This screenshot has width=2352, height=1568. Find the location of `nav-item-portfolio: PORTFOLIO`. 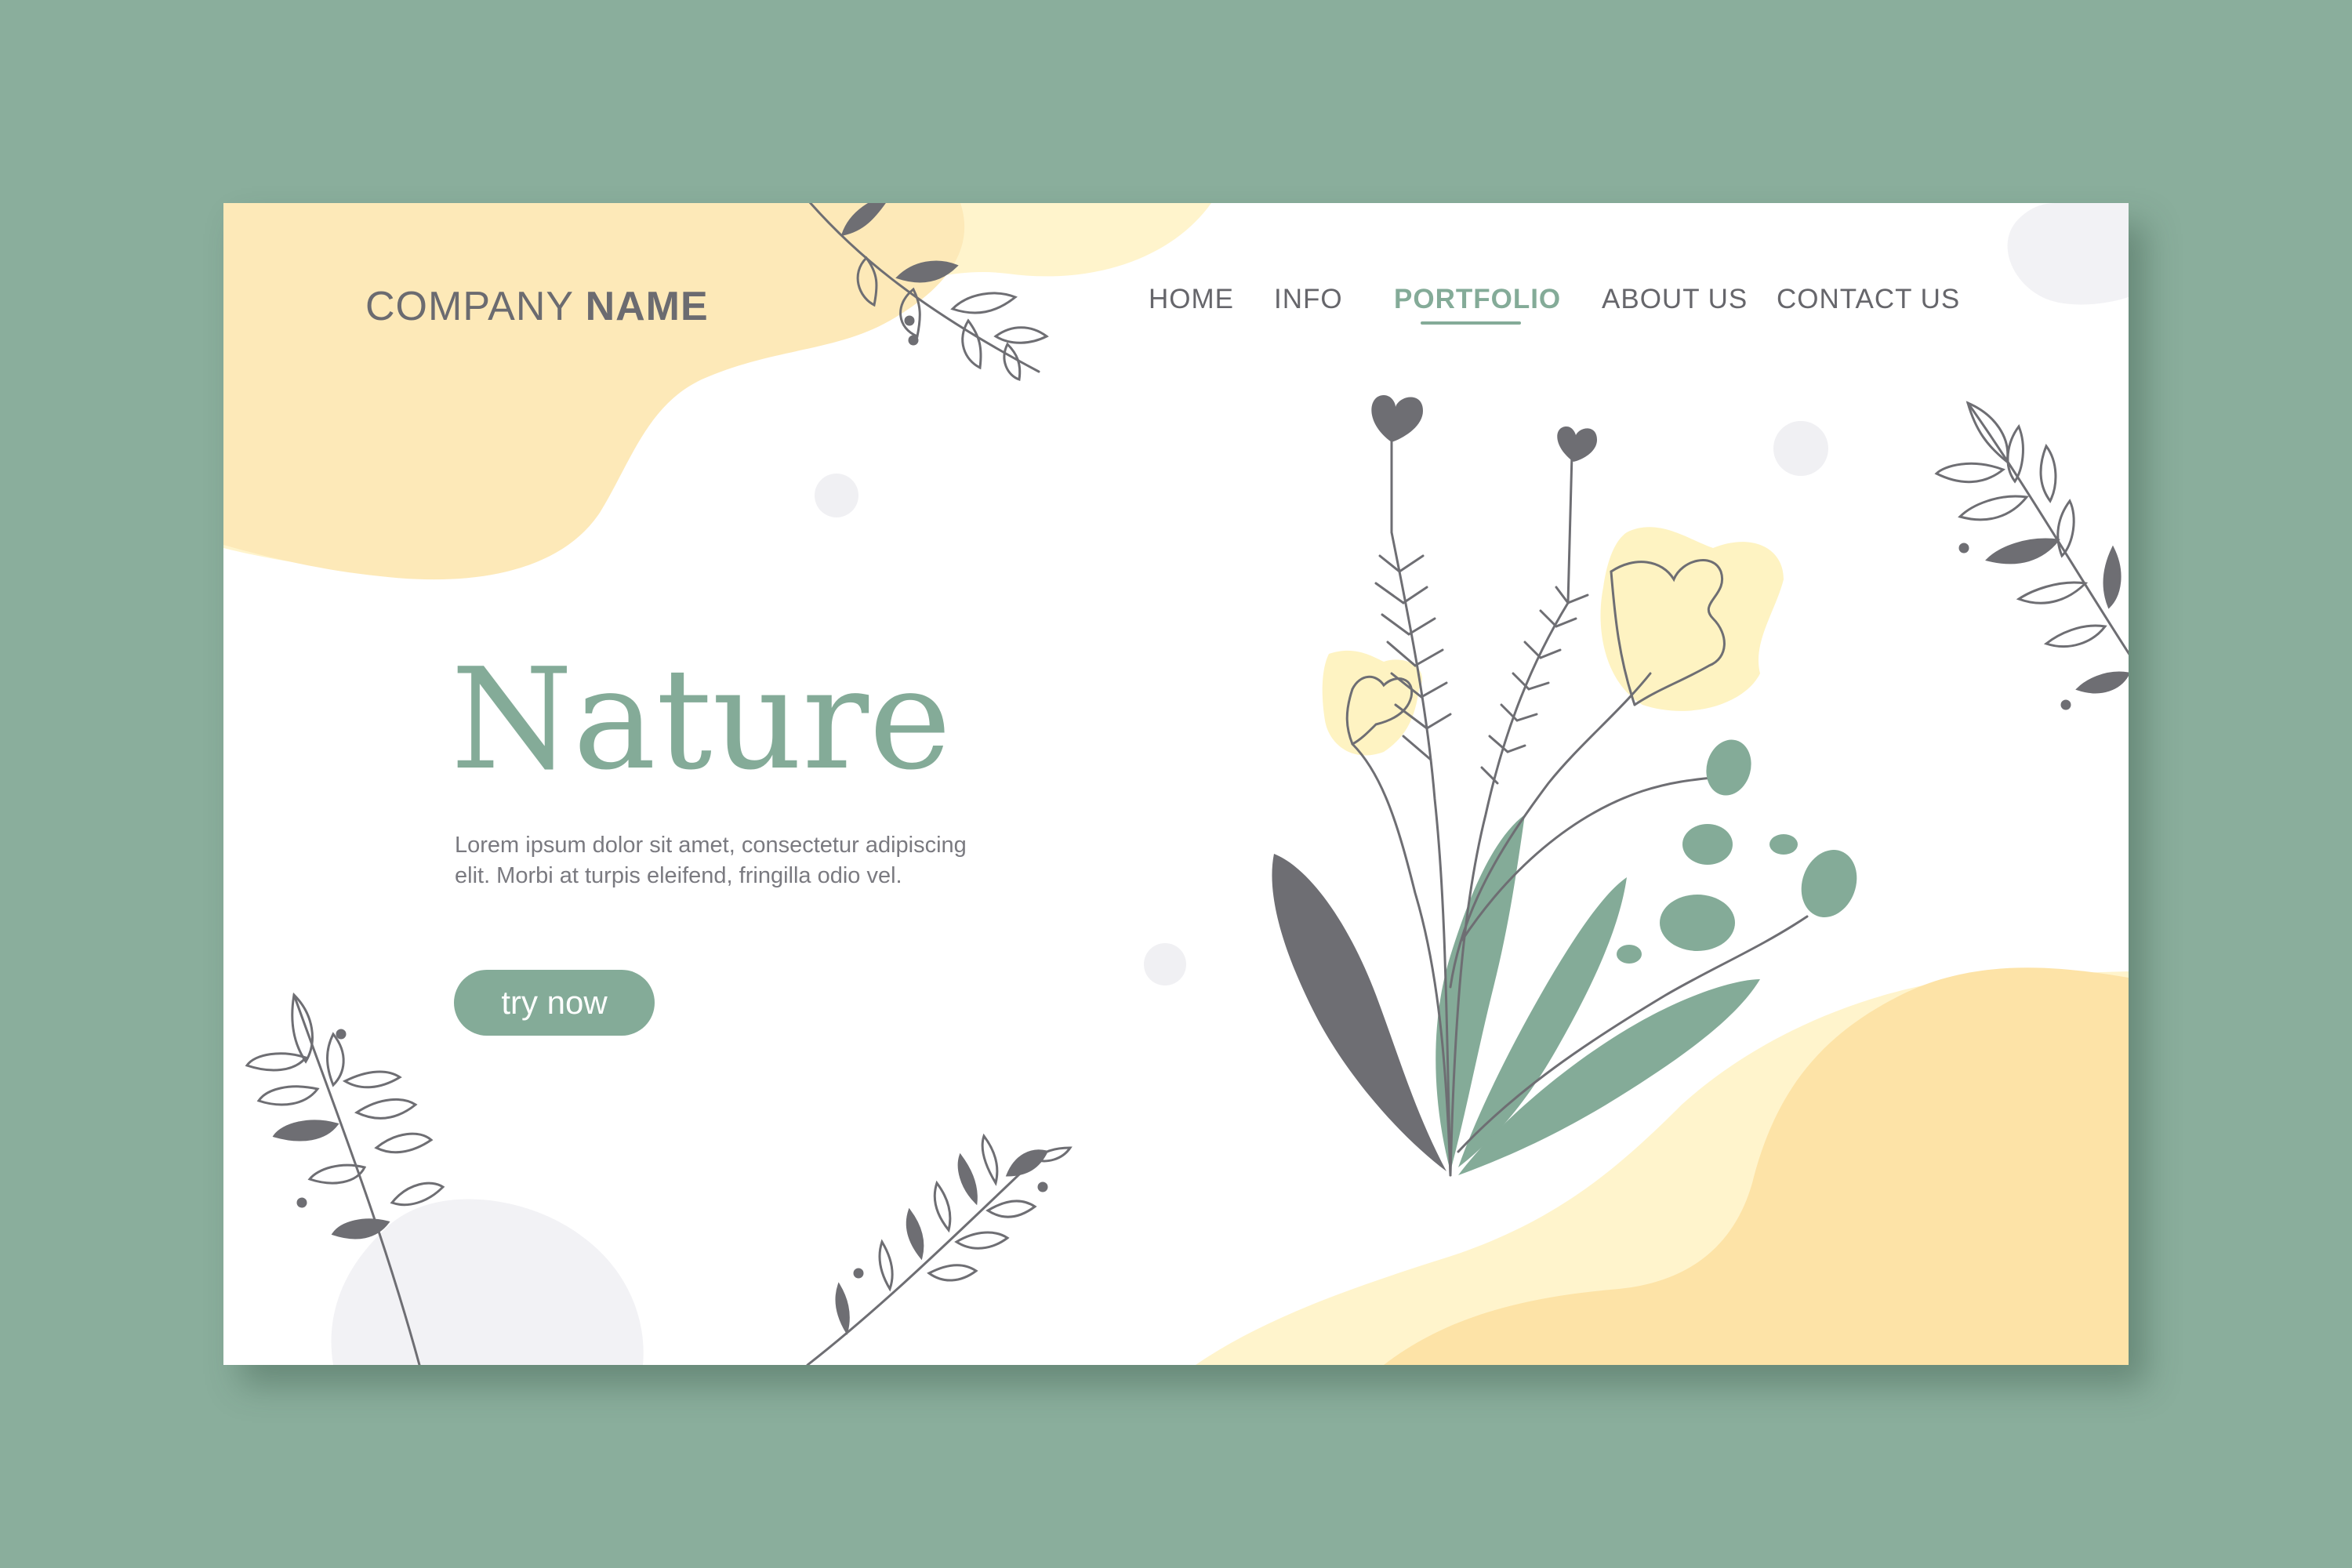

nav-item-portfolio: PORTFOLIO is located at coordinates (1477, 299).